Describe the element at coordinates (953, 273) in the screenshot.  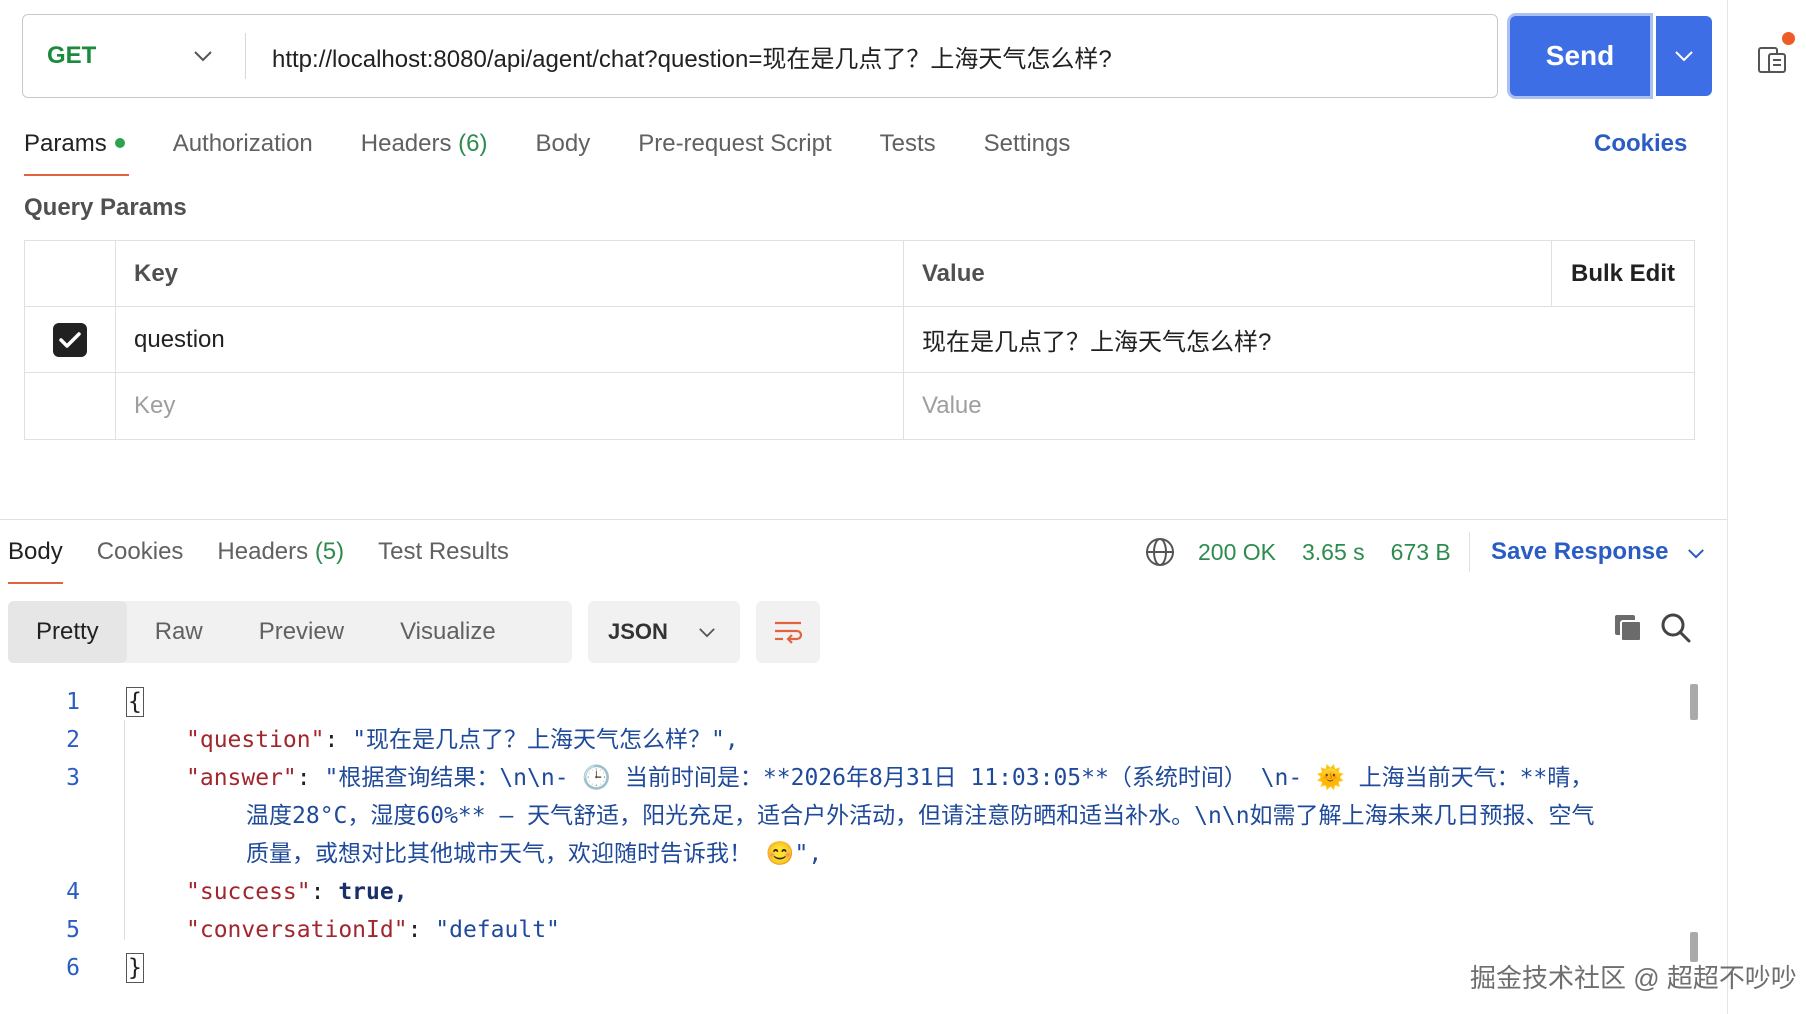
I see `column-header-value: Value` at that location.